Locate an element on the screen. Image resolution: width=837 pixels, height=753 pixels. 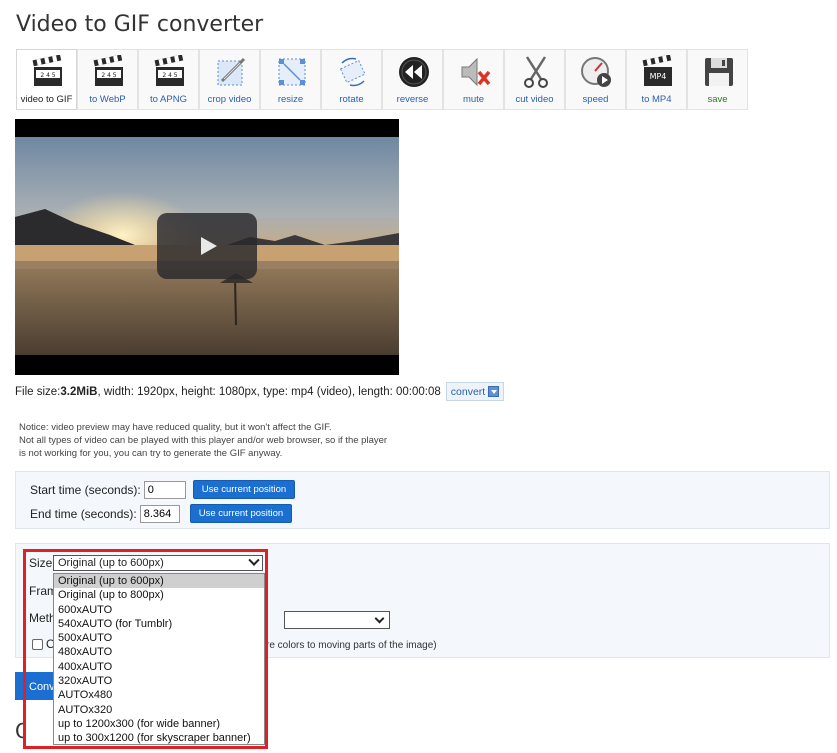
tool-label: to WebP is located at coordinates (107, 99).